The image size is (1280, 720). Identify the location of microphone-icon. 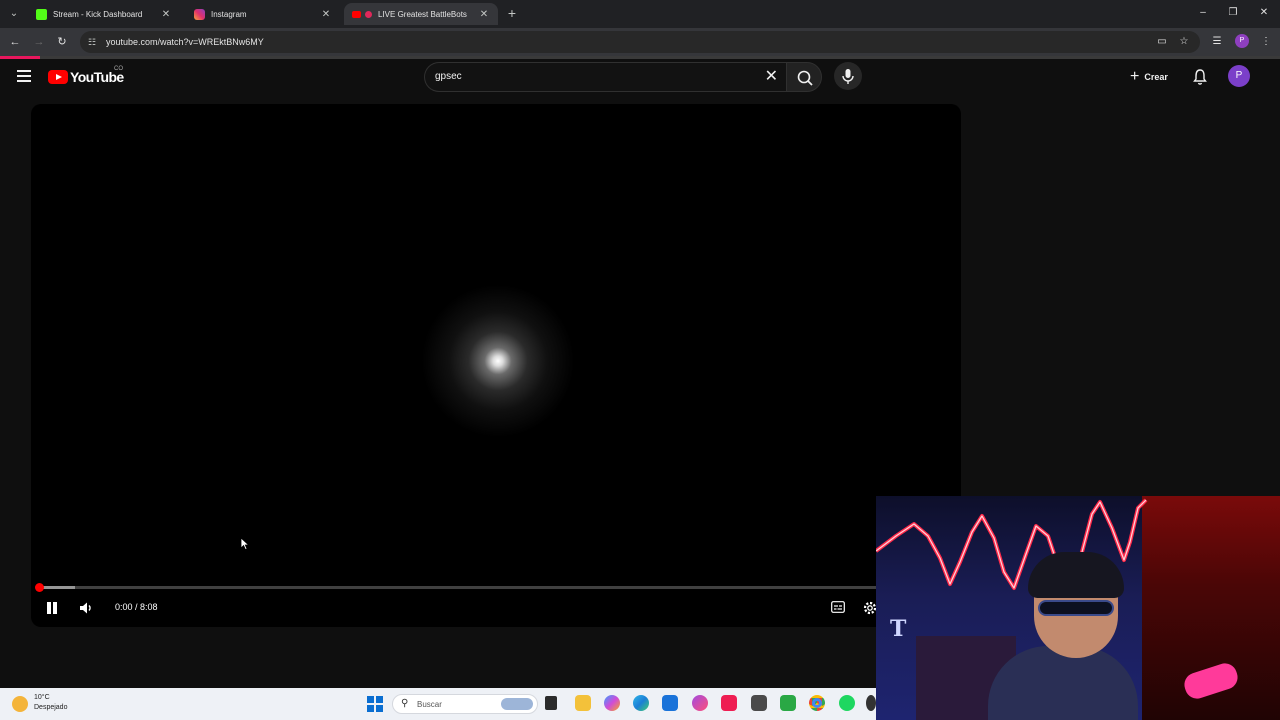
(848, 76).